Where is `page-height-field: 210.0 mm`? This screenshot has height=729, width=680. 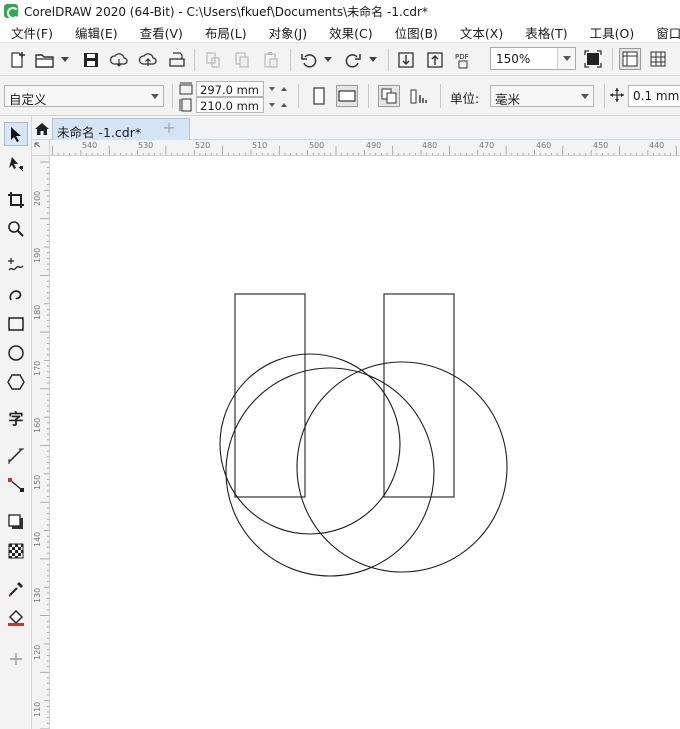
page-height-field: 210.0 mm is located at coordinates (230, 105).